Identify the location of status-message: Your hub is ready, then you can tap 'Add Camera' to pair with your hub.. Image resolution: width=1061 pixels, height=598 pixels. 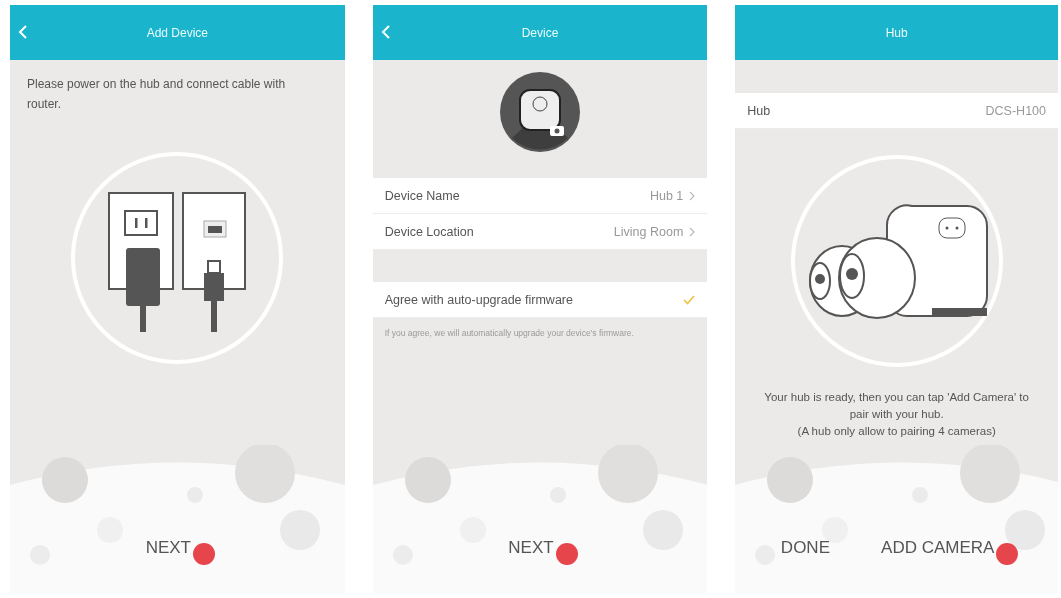
(896, 406).